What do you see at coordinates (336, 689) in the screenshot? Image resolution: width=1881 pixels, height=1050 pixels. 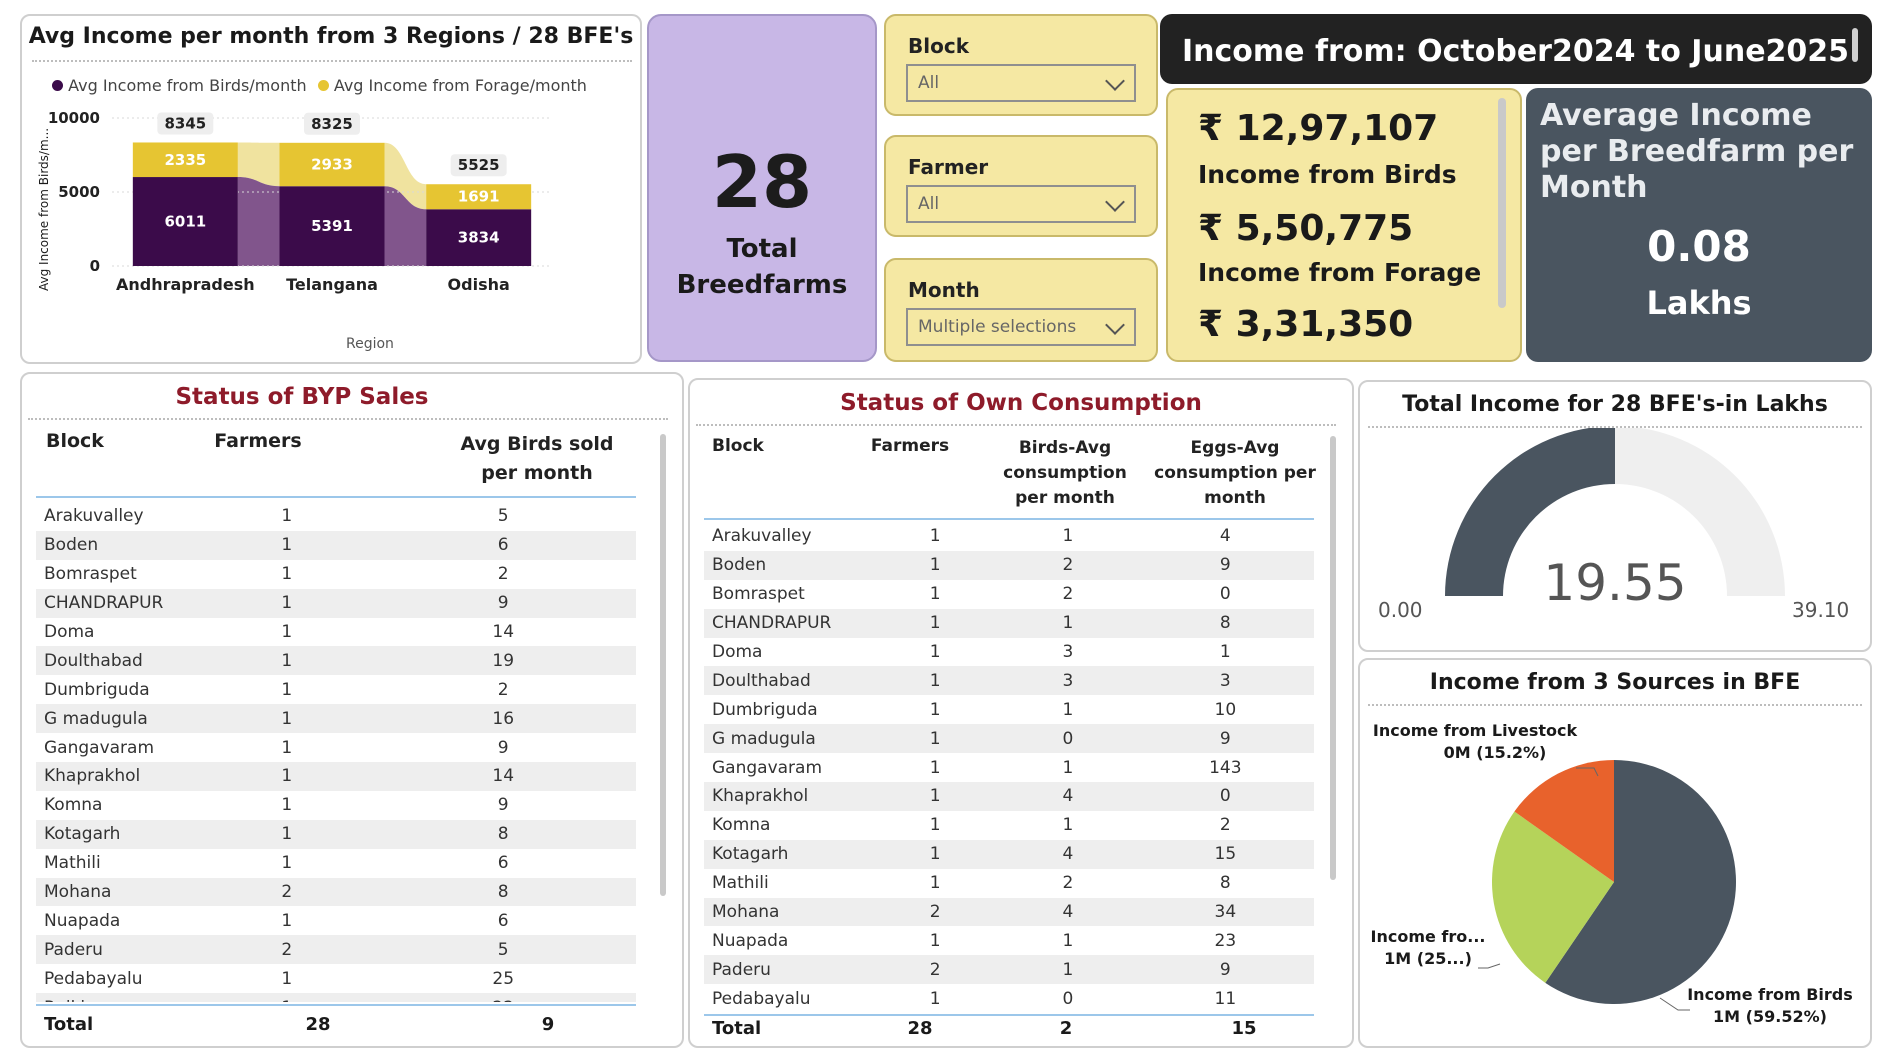 I see `table-row: Dumbriguda 1 2` at bounding box center [336, 689].